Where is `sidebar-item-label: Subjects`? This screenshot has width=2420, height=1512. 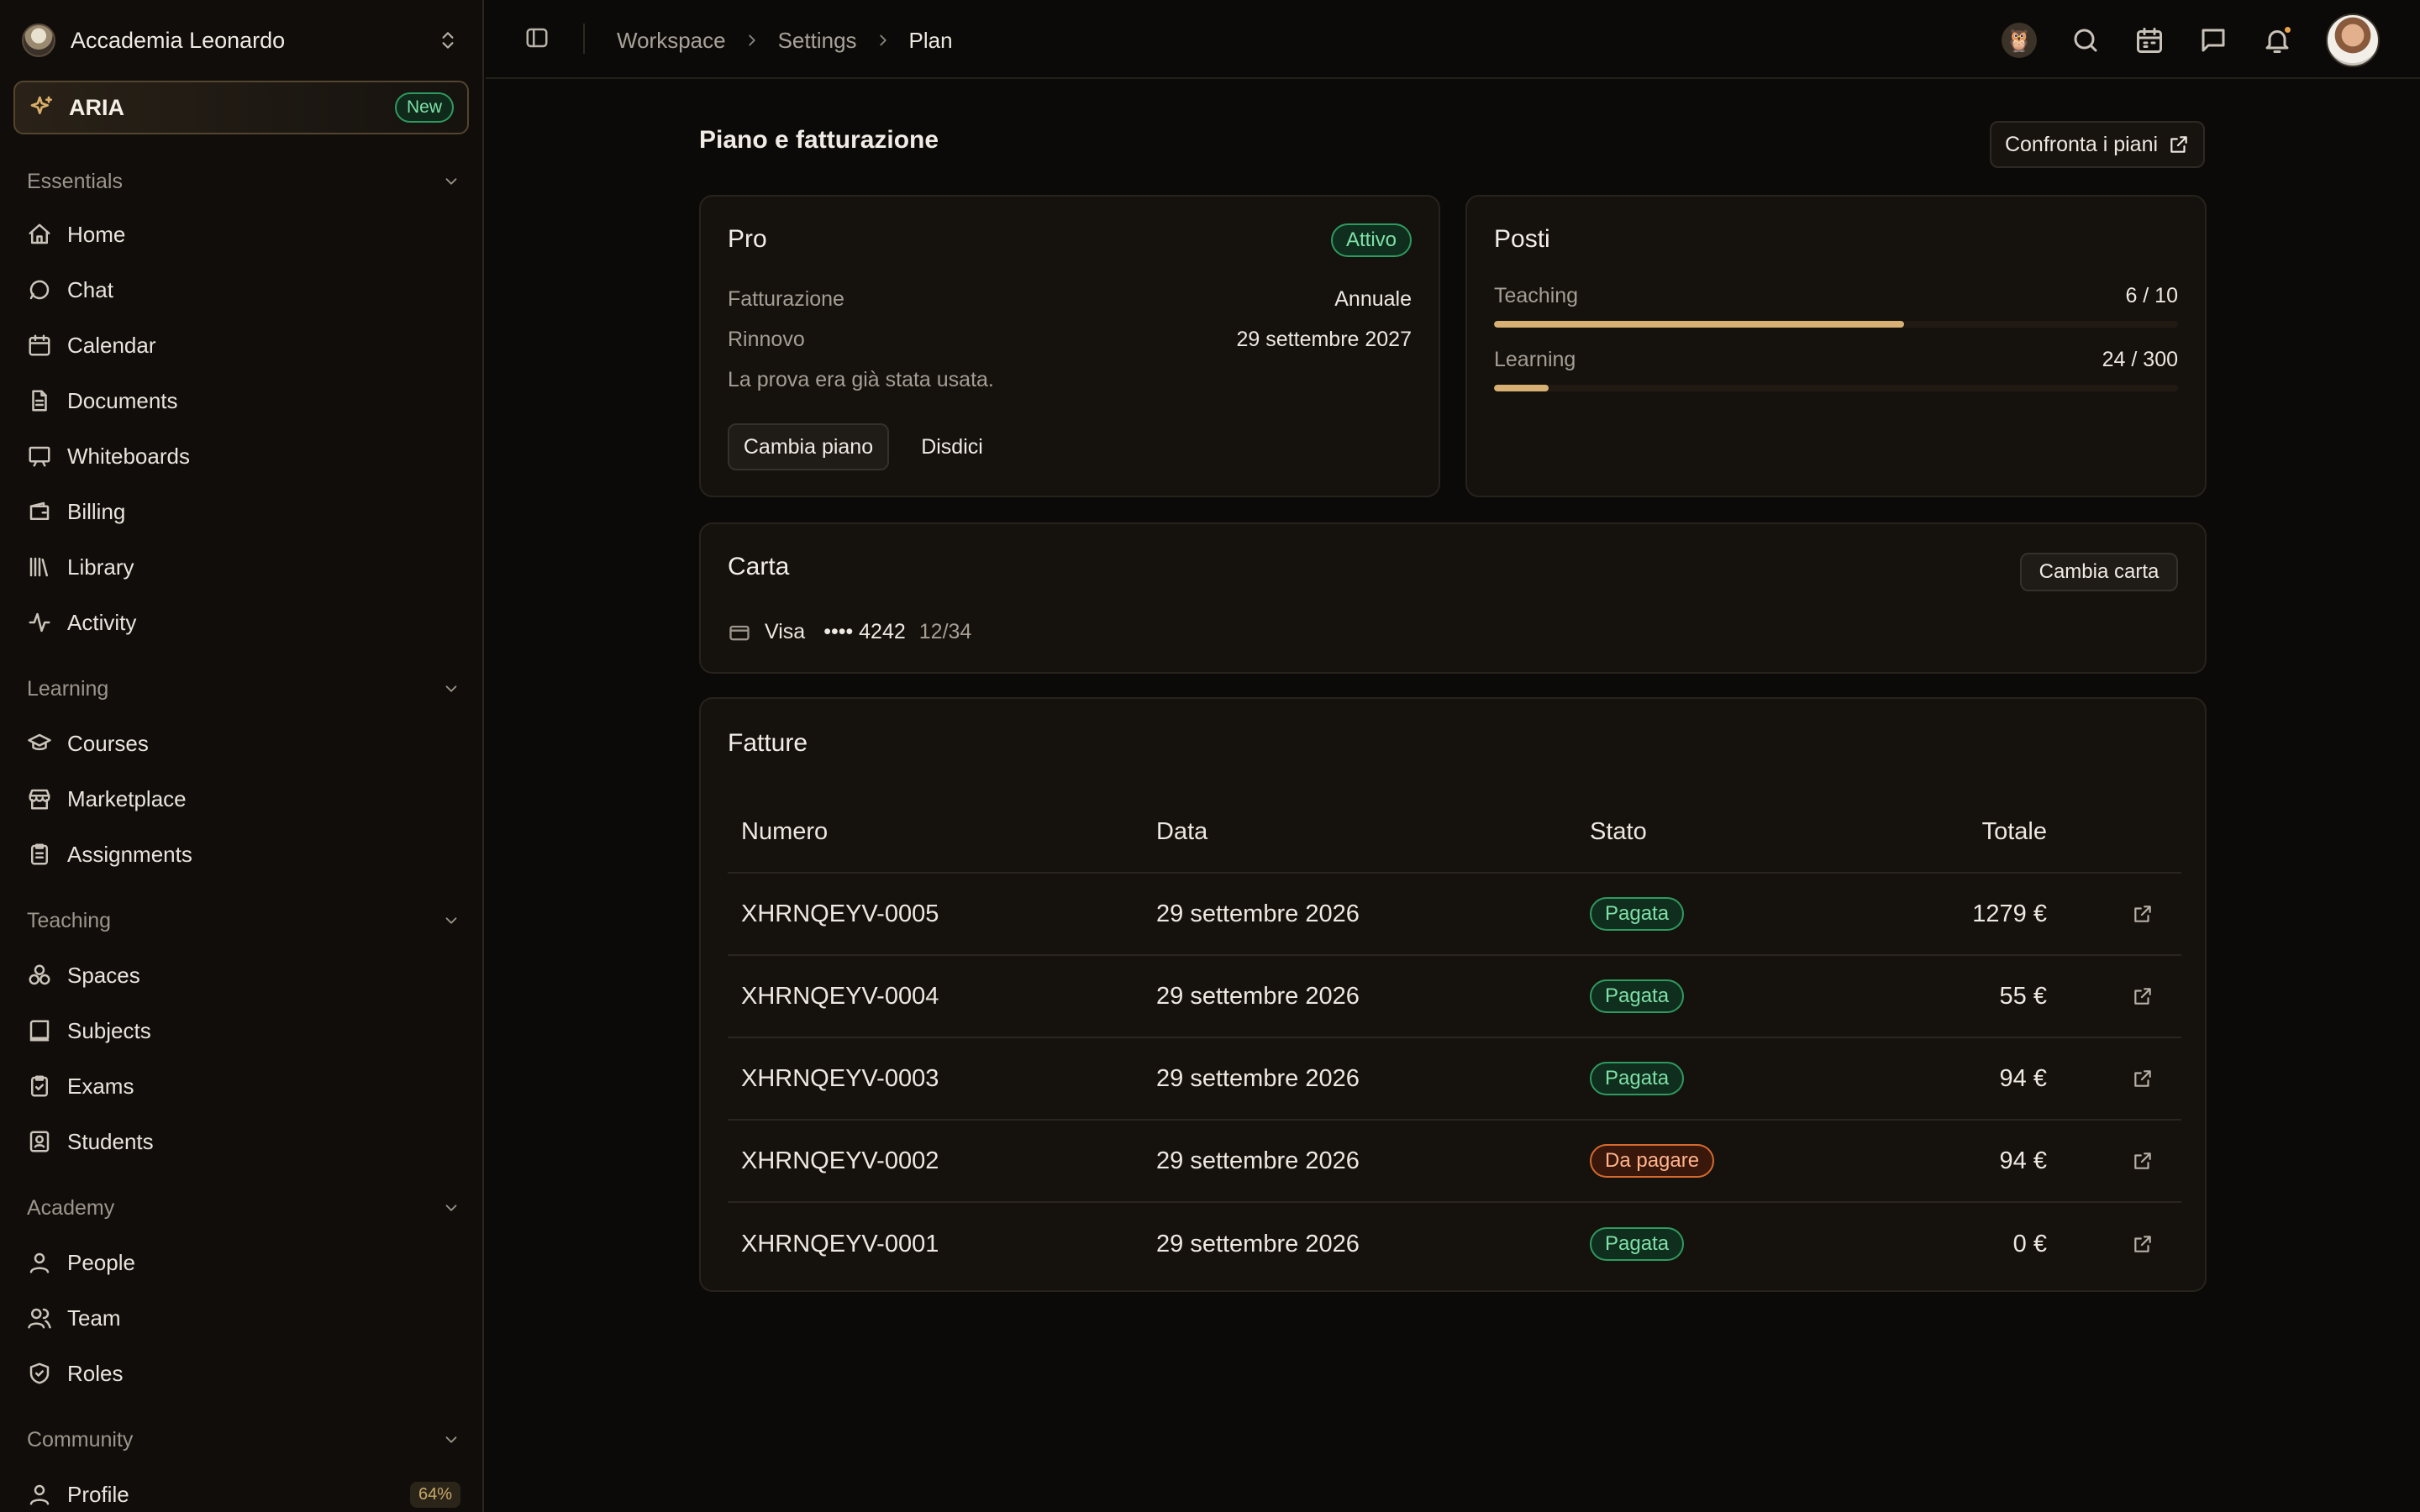
sidebar-item-label: Subjects is located at coordinates (109, 1030).